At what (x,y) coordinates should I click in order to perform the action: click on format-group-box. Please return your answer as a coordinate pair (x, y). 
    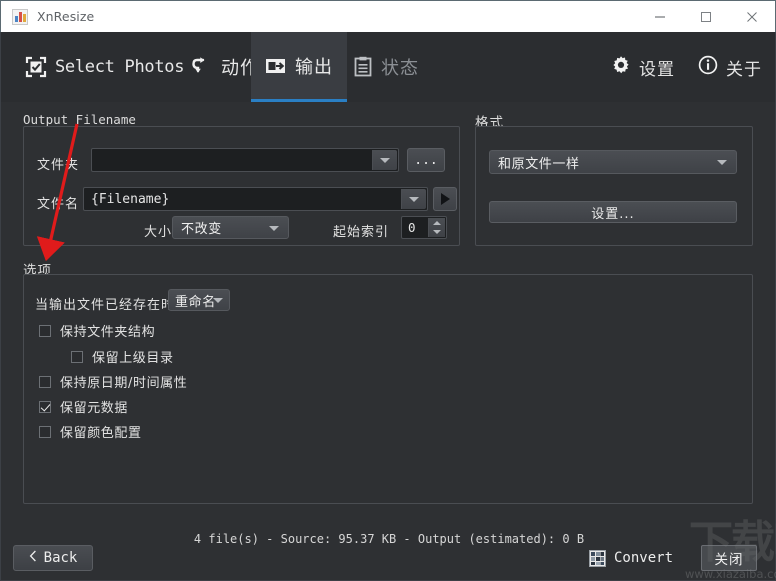
    Looking at the image, I should click on (614, 186).